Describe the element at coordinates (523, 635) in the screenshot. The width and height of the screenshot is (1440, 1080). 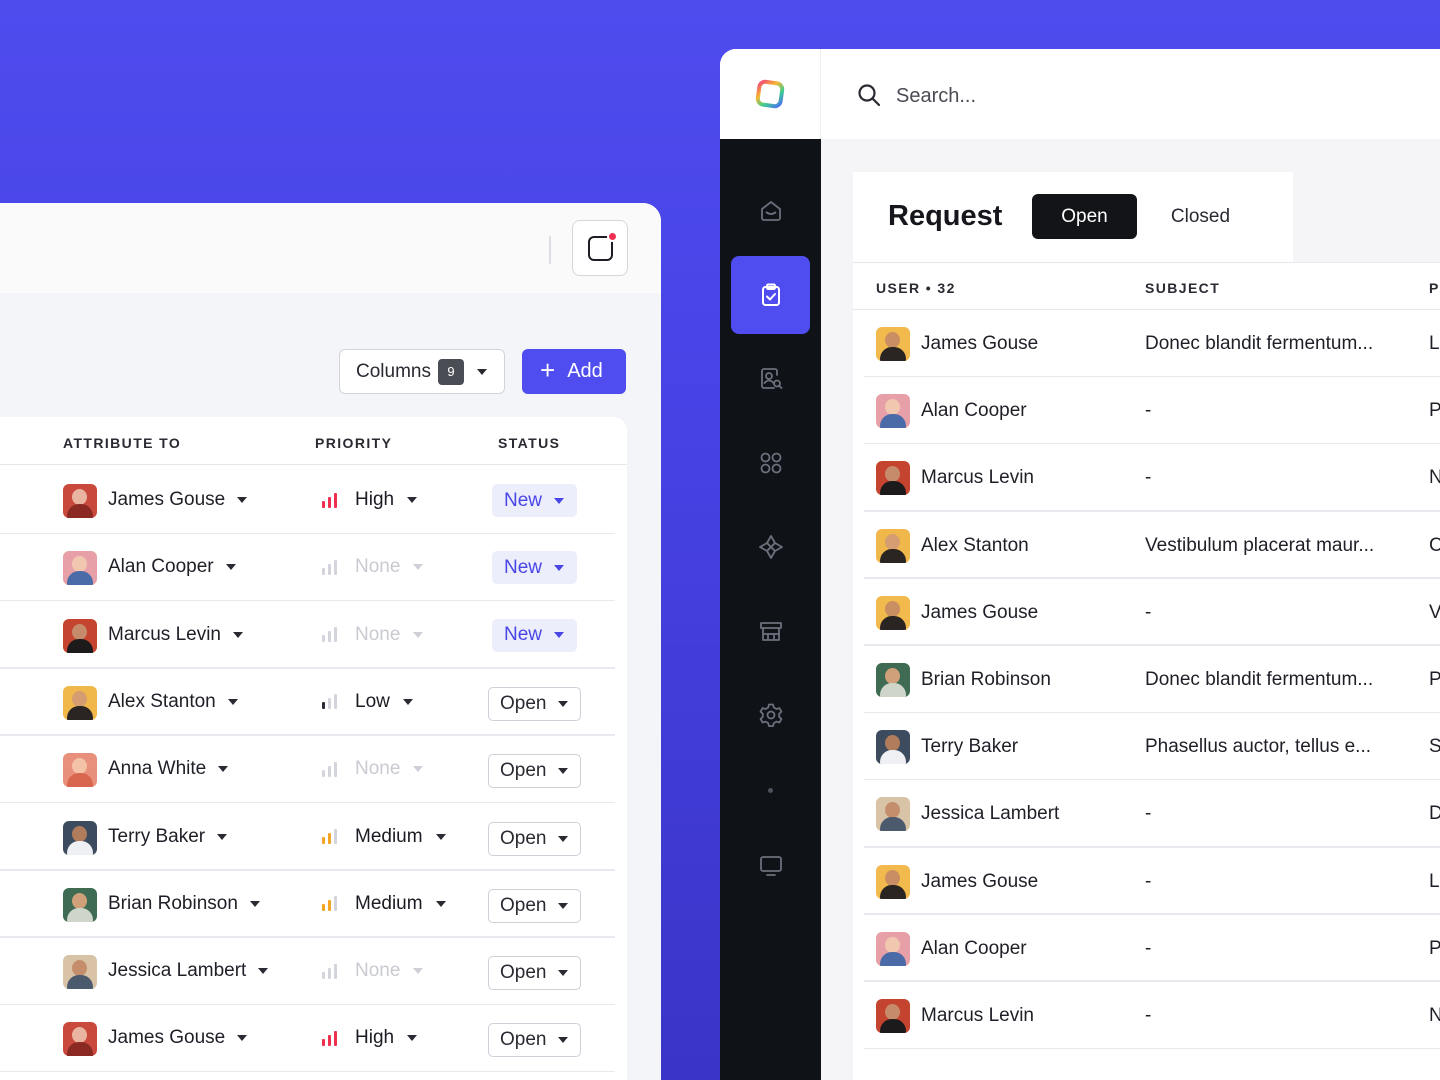
I see `status-label: New` at that location.